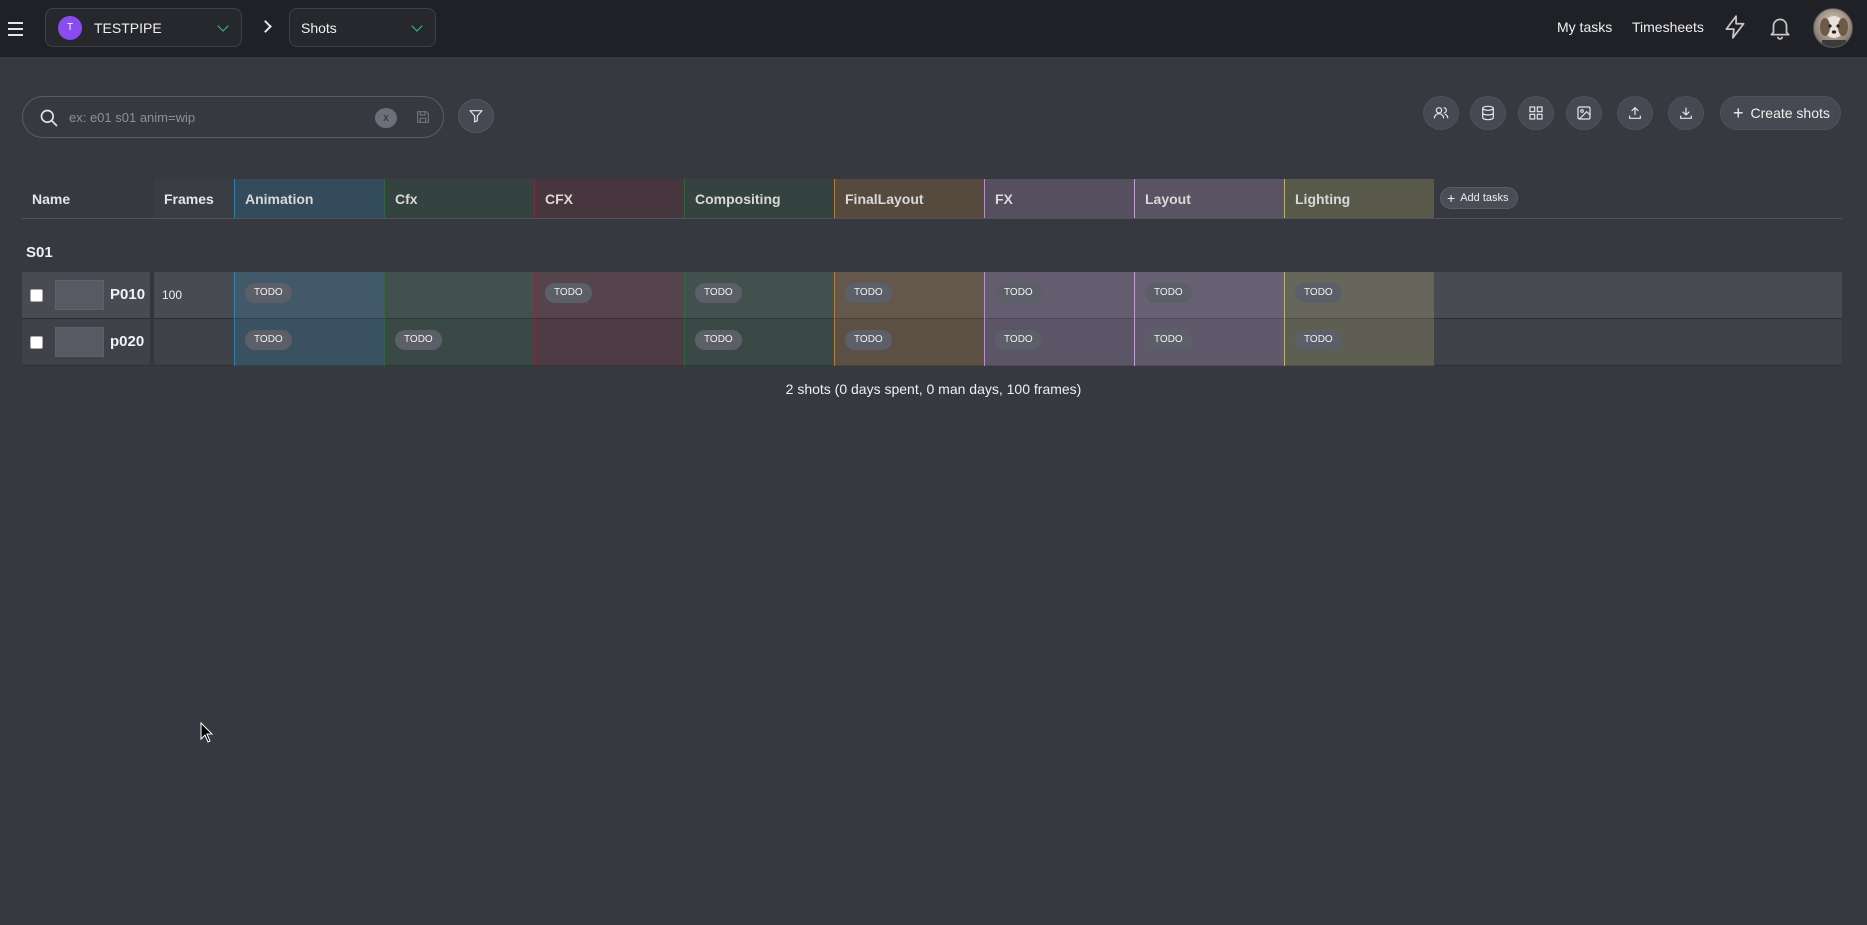 Image resolution: width=1867 pixels, height=925 pixels. I want to click on filter-icon, so click(476, 116).